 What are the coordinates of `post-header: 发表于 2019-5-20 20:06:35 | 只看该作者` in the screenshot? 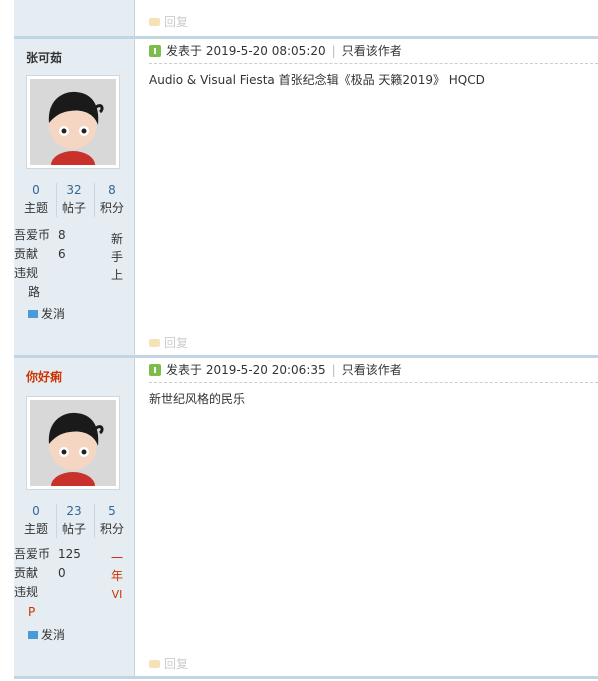 It's located at (373, 370).